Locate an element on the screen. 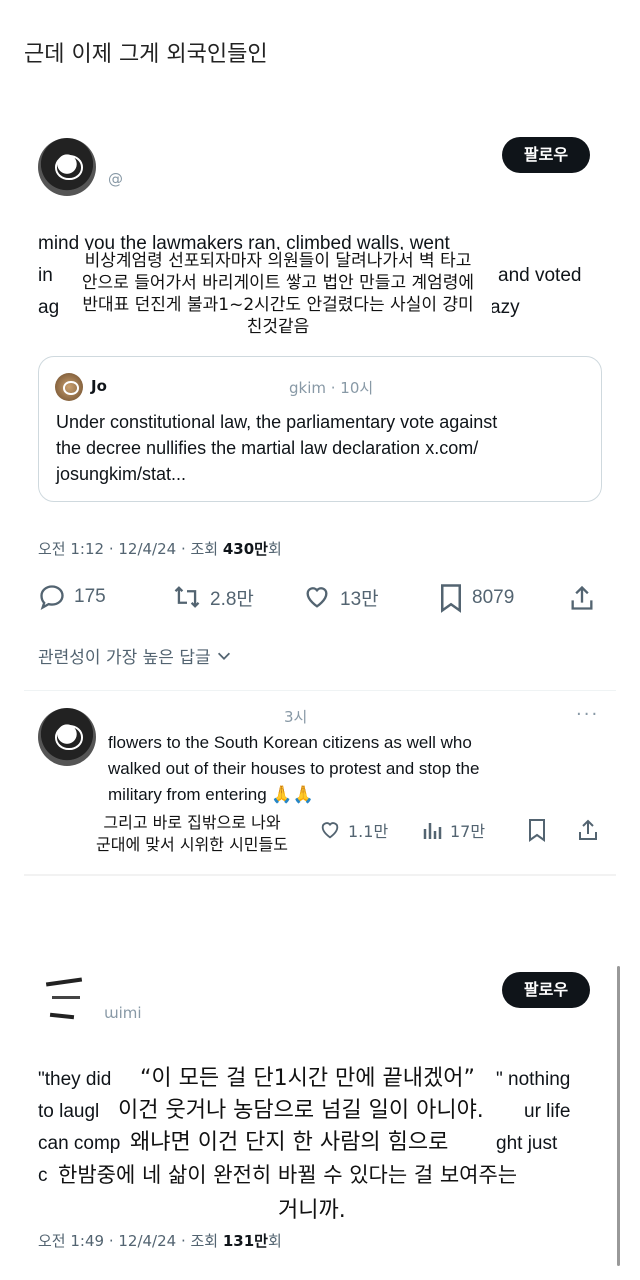 Image resolution: width=640 pixels, height=1280 pixels. quoted-avatar is located at coordinates (69, 387).